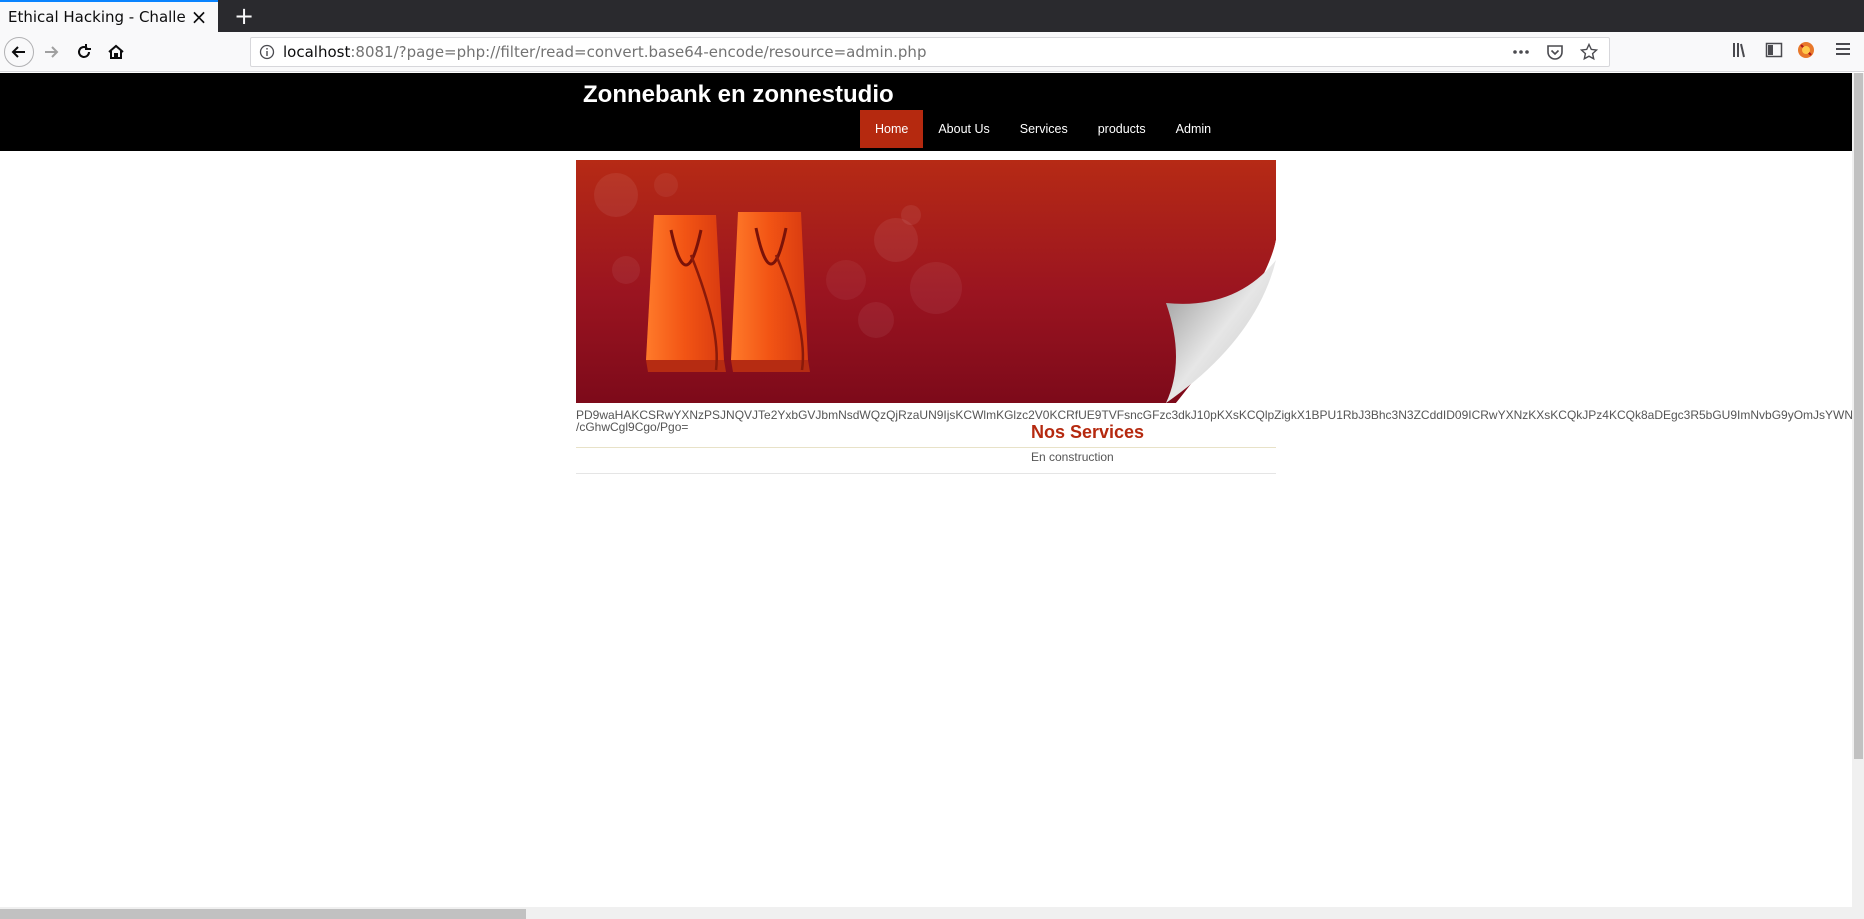 This screenshot has width=1864, height=919. Describe the element at coordinates (1088, 432) in the screenshot. I see `services-heading: Nos Services` at that location.